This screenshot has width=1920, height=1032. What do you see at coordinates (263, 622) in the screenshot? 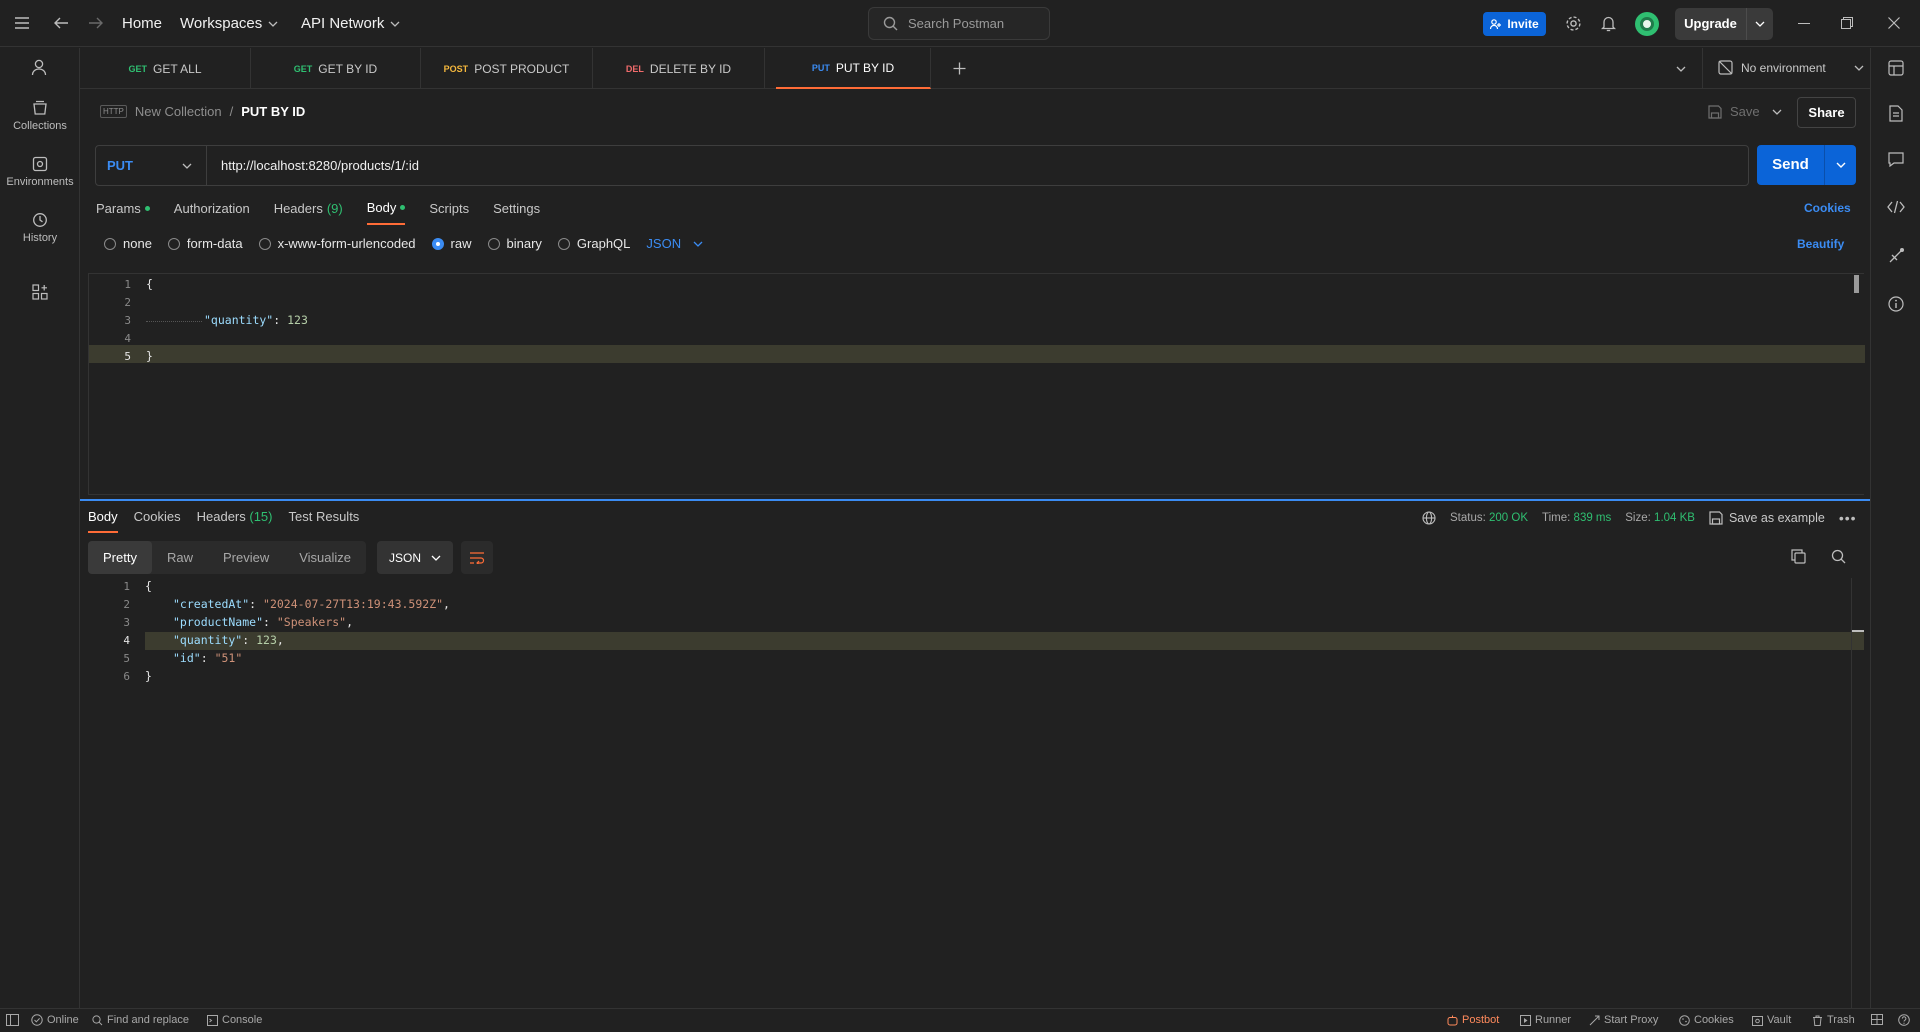
I see `code-line-product-name: "productName": "Speakers",` at bounding box center [263, 622].